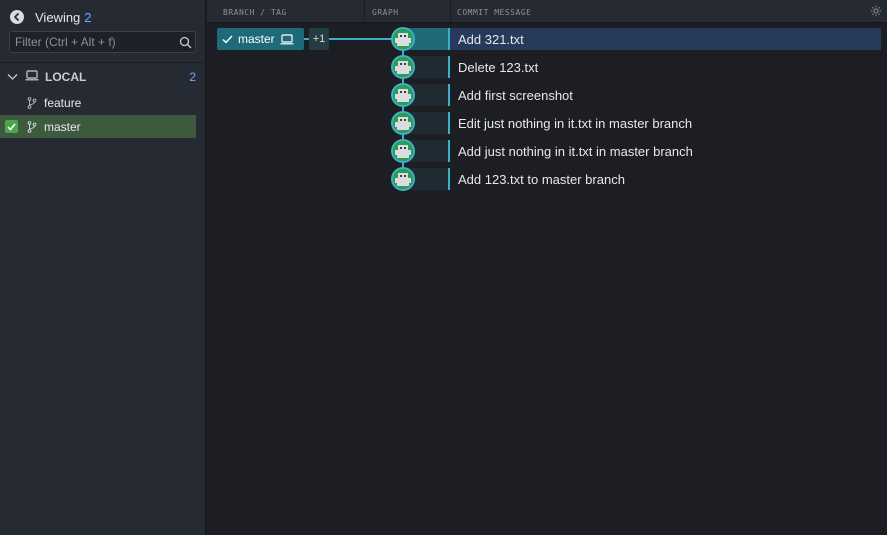 This screenshot has width=887, height=535. Describe the element at coordinates (17, 17) in the screenshot. I see `back-arrow-icon` at that location.